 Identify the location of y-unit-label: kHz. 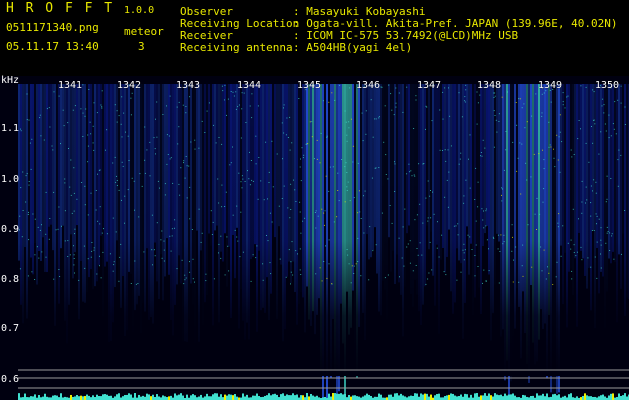
(10, 80).